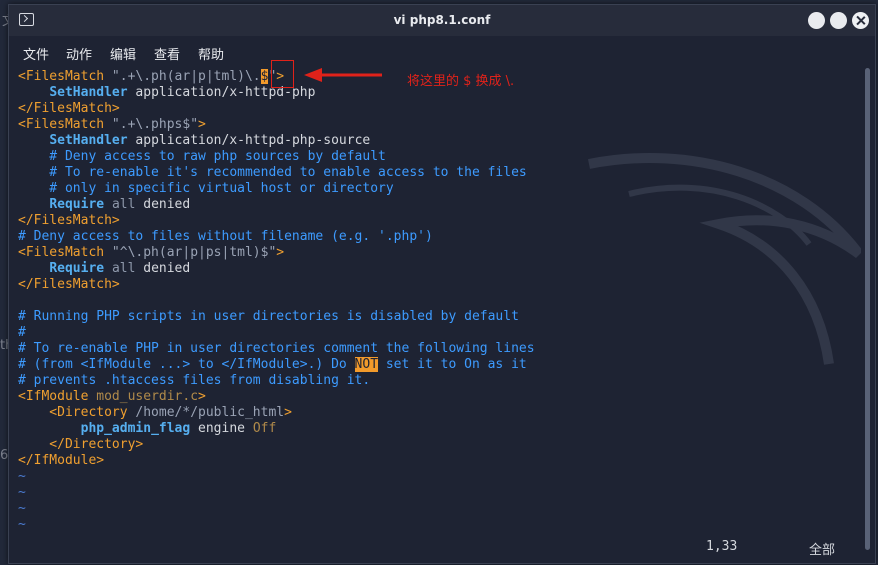  What do you see at coordinates (194, 252) in the screenshot?
I see `code-token: "^\.ph(ar|p|ps|tml)$"` at bounding box center [194, 252].